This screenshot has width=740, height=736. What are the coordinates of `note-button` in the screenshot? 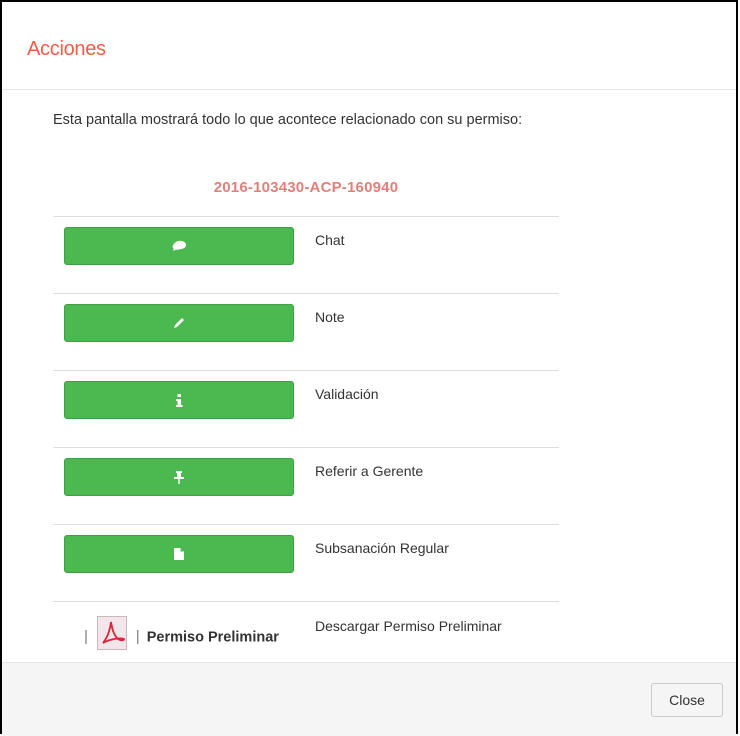 It's located at (179, 323).